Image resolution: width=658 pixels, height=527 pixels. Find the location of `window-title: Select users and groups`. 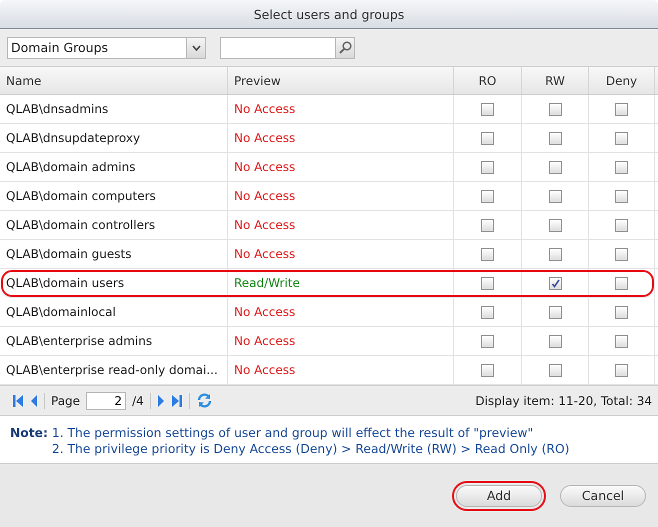

window-title: Select users and groups is located at coordinates (329, 14).